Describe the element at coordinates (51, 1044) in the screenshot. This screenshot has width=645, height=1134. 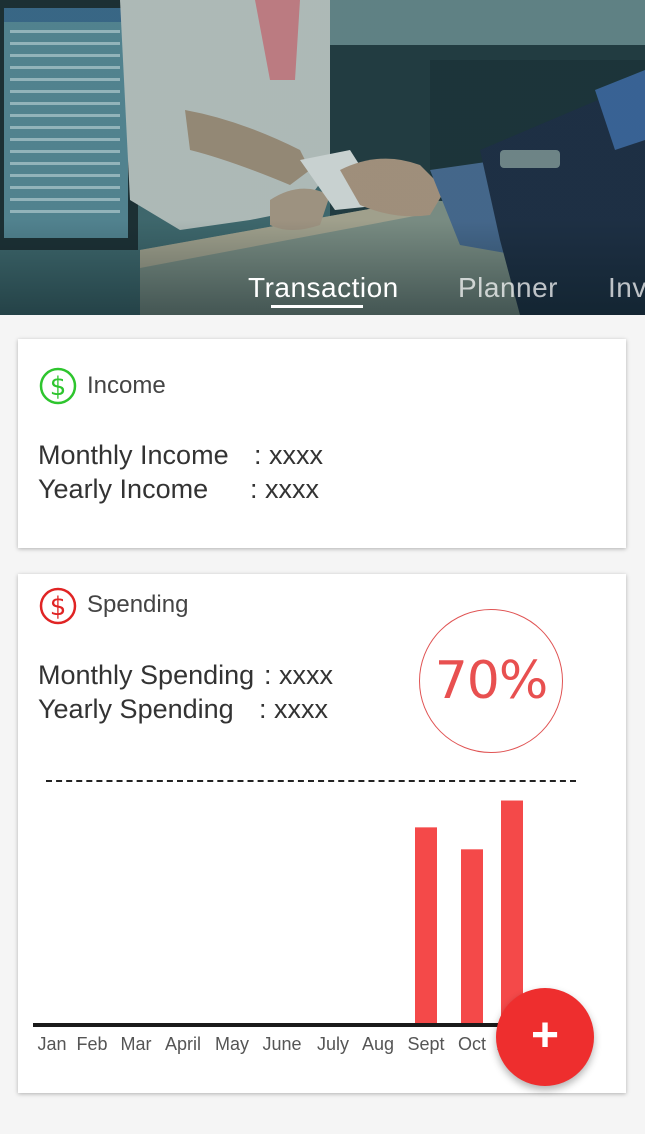
I see `tick-label-jan: Jan` at that location.